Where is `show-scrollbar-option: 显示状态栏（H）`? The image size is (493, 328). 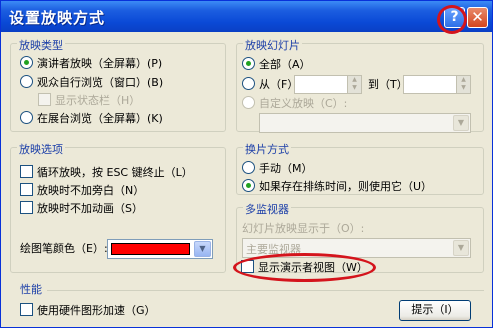
show-scrollbar-option: 显示状态栏（H） is located at coordinates (89, 101).